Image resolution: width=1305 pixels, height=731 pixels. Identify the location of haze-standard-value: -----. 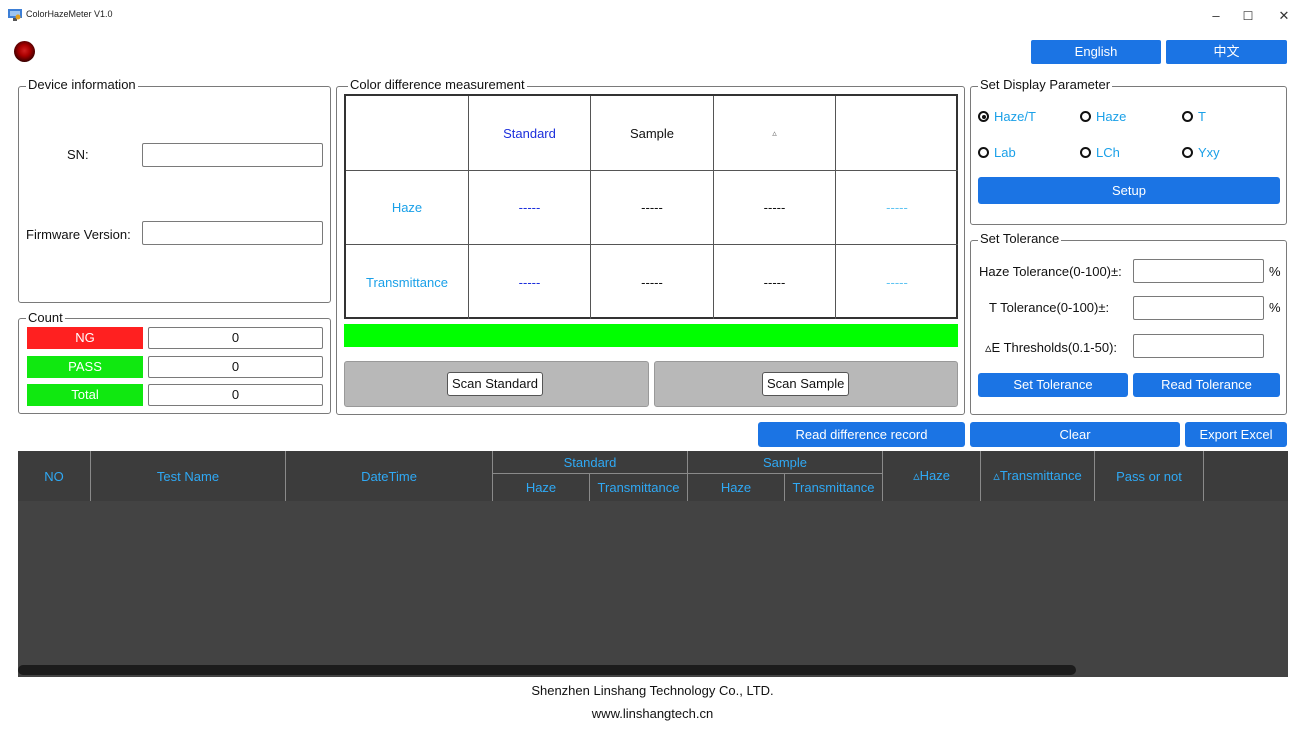
(530, 208).